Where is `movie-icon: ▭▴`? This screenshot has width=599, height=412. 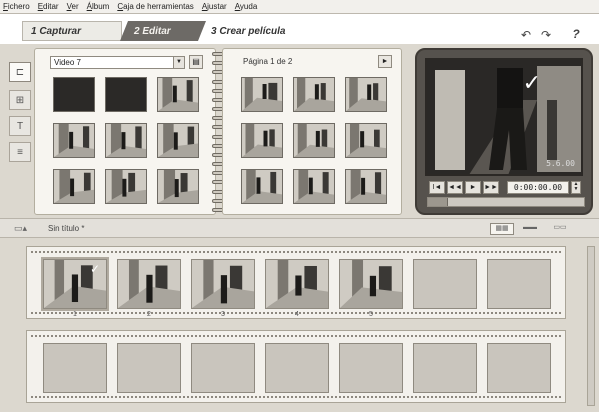 movie-icon: ▭▴ is located at coordinates (21, 228).